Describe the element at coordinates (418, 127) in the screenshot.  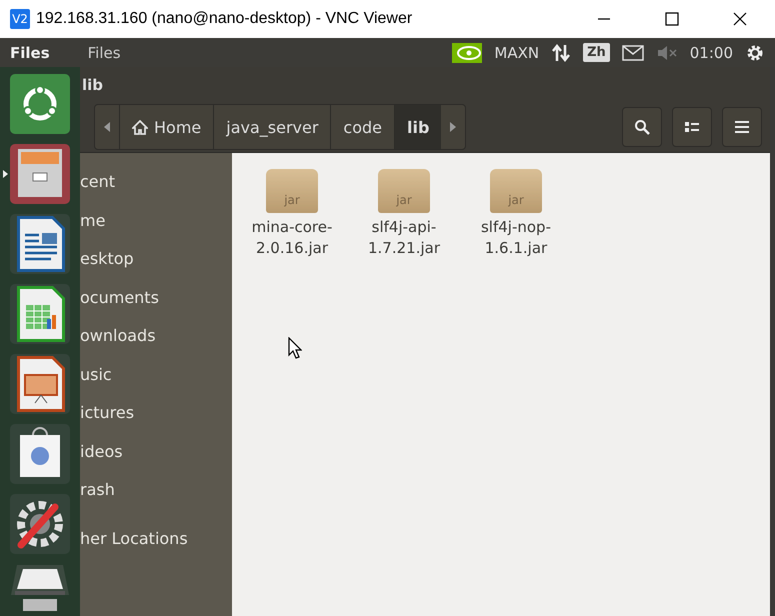
I see `breadcrumb: lib` at that location.